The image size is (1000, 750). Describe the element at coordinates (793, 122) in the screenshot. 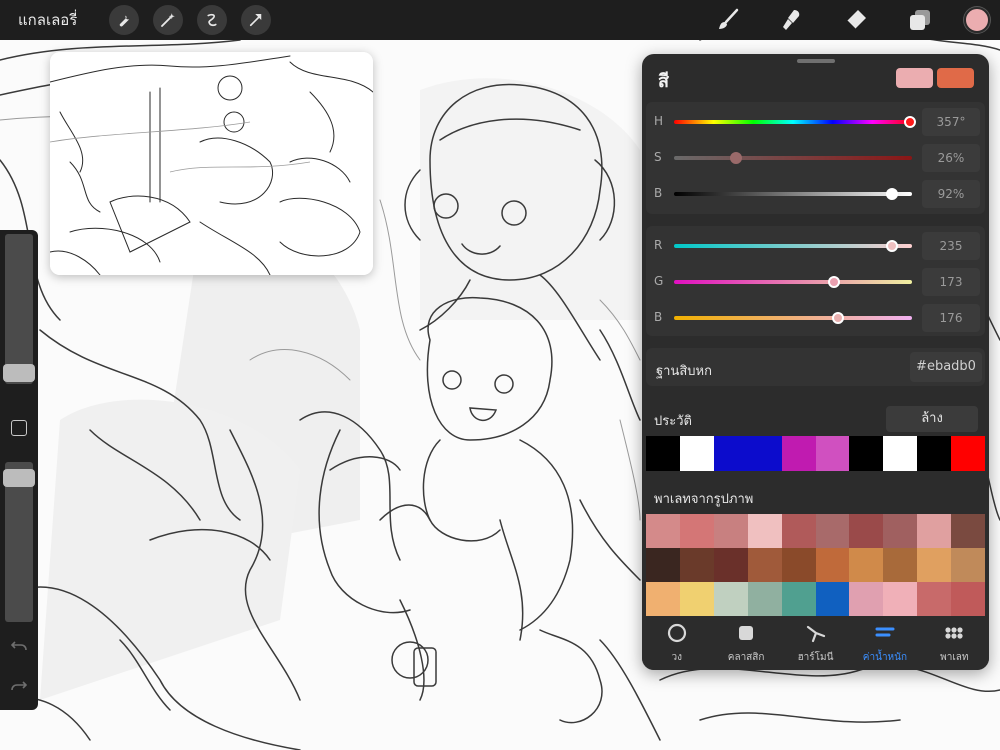

I see `hue-slider` at that location.